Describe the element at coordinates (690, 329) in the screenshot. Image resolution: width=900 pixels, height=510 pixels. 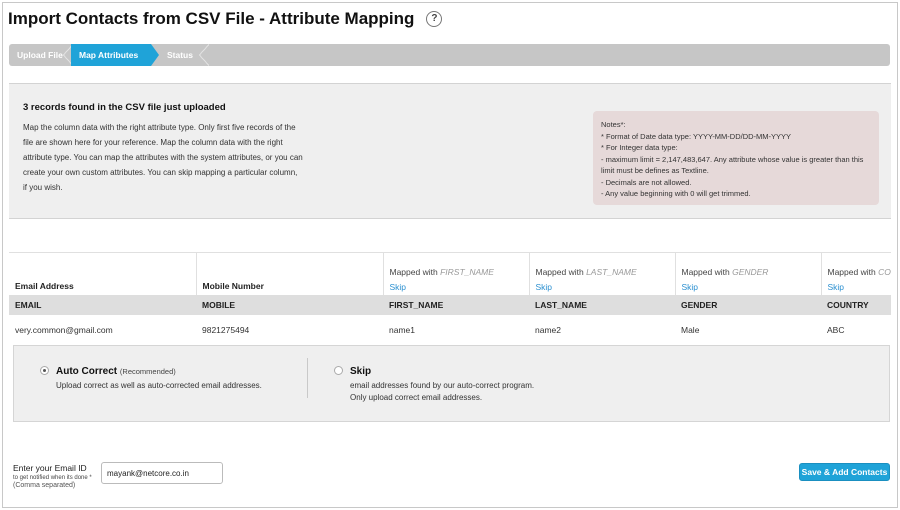
I see `table-cell: Male` at that location.